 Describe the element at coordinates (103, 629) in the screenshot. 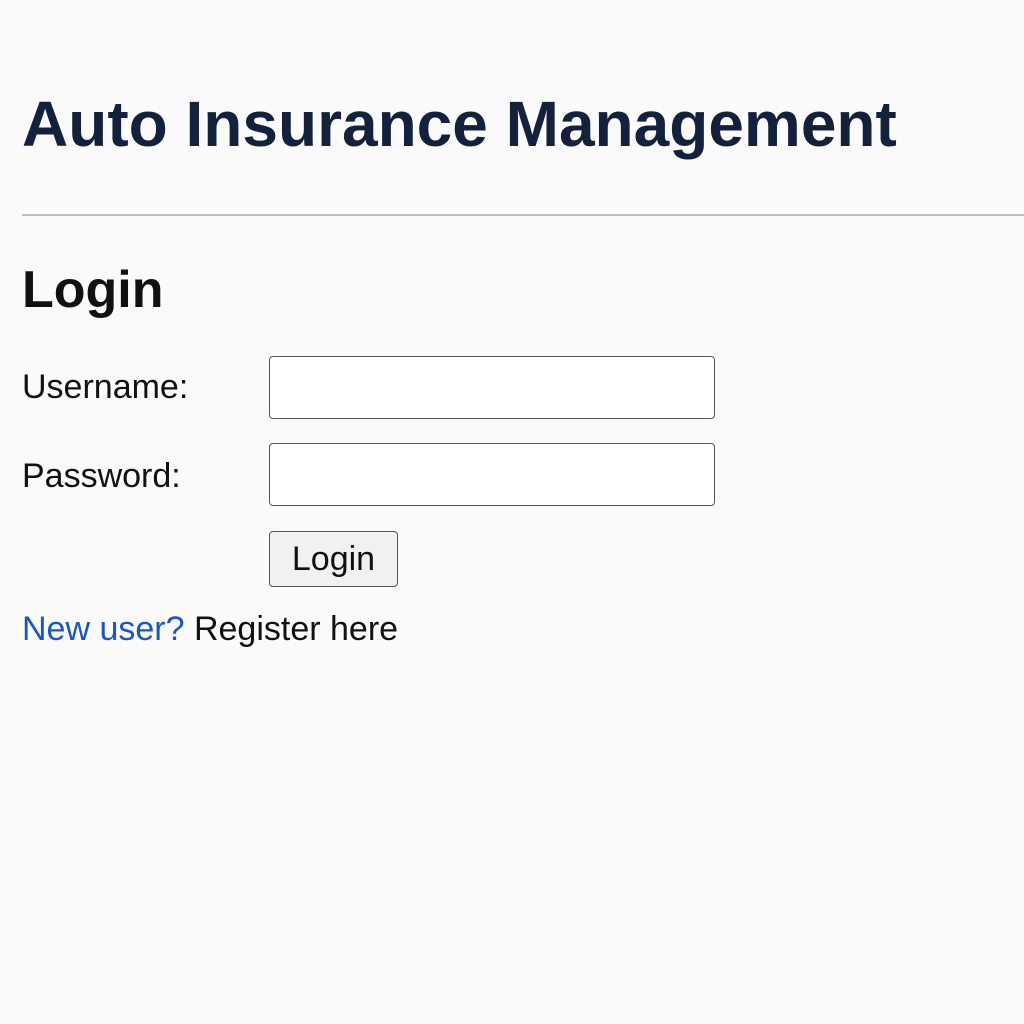

I see `new-user-link: New user?` at that location.